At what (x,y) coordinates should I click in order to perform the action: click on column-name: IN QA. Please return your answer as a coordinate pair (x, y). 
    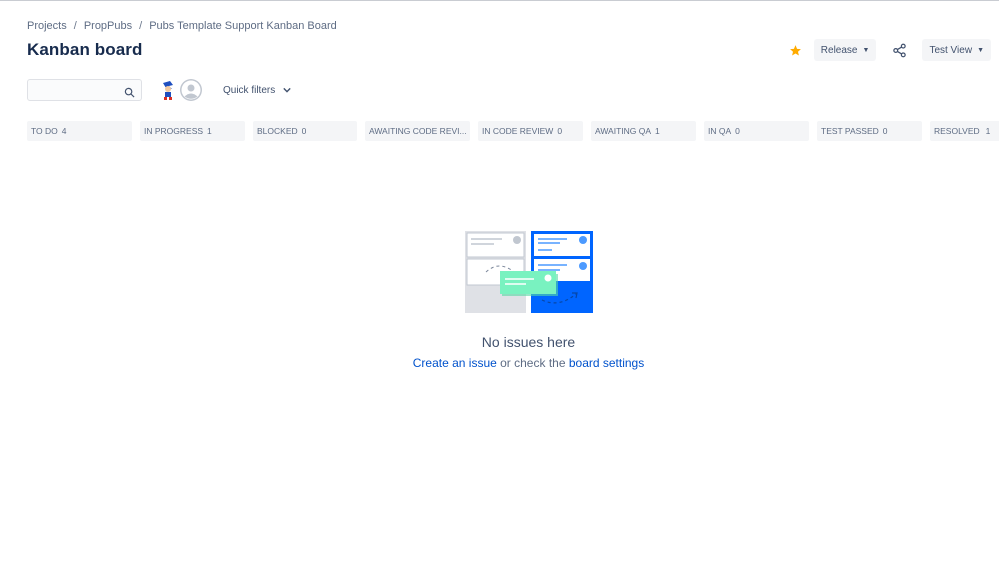
    Looking at the image, I should click on (720, 131).